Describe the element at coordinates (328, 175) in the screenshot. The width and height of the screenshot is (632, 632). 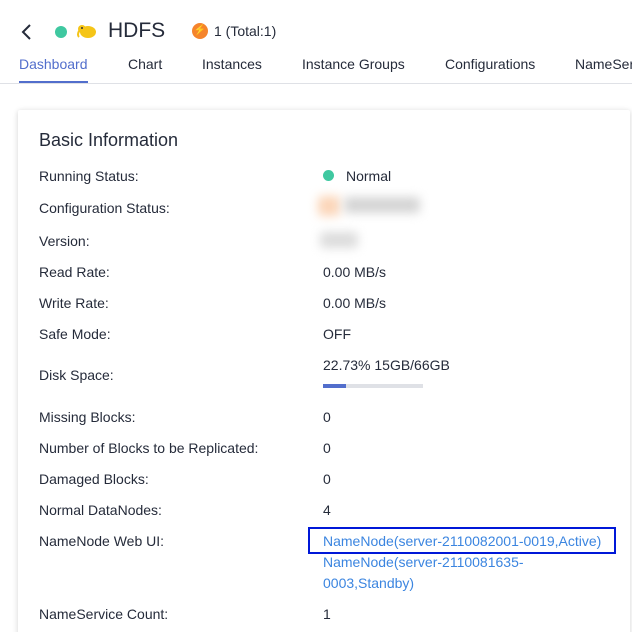
I see `status-normal-dot` at that location.